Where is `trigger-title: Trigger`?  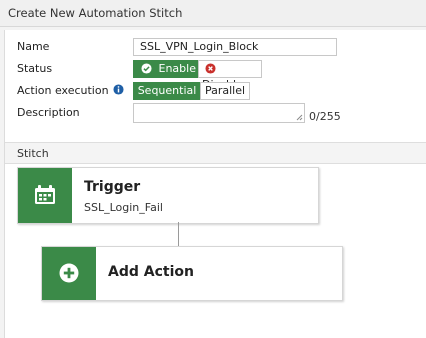
trigger-title: Trigger is located at coordinates (112, 187).